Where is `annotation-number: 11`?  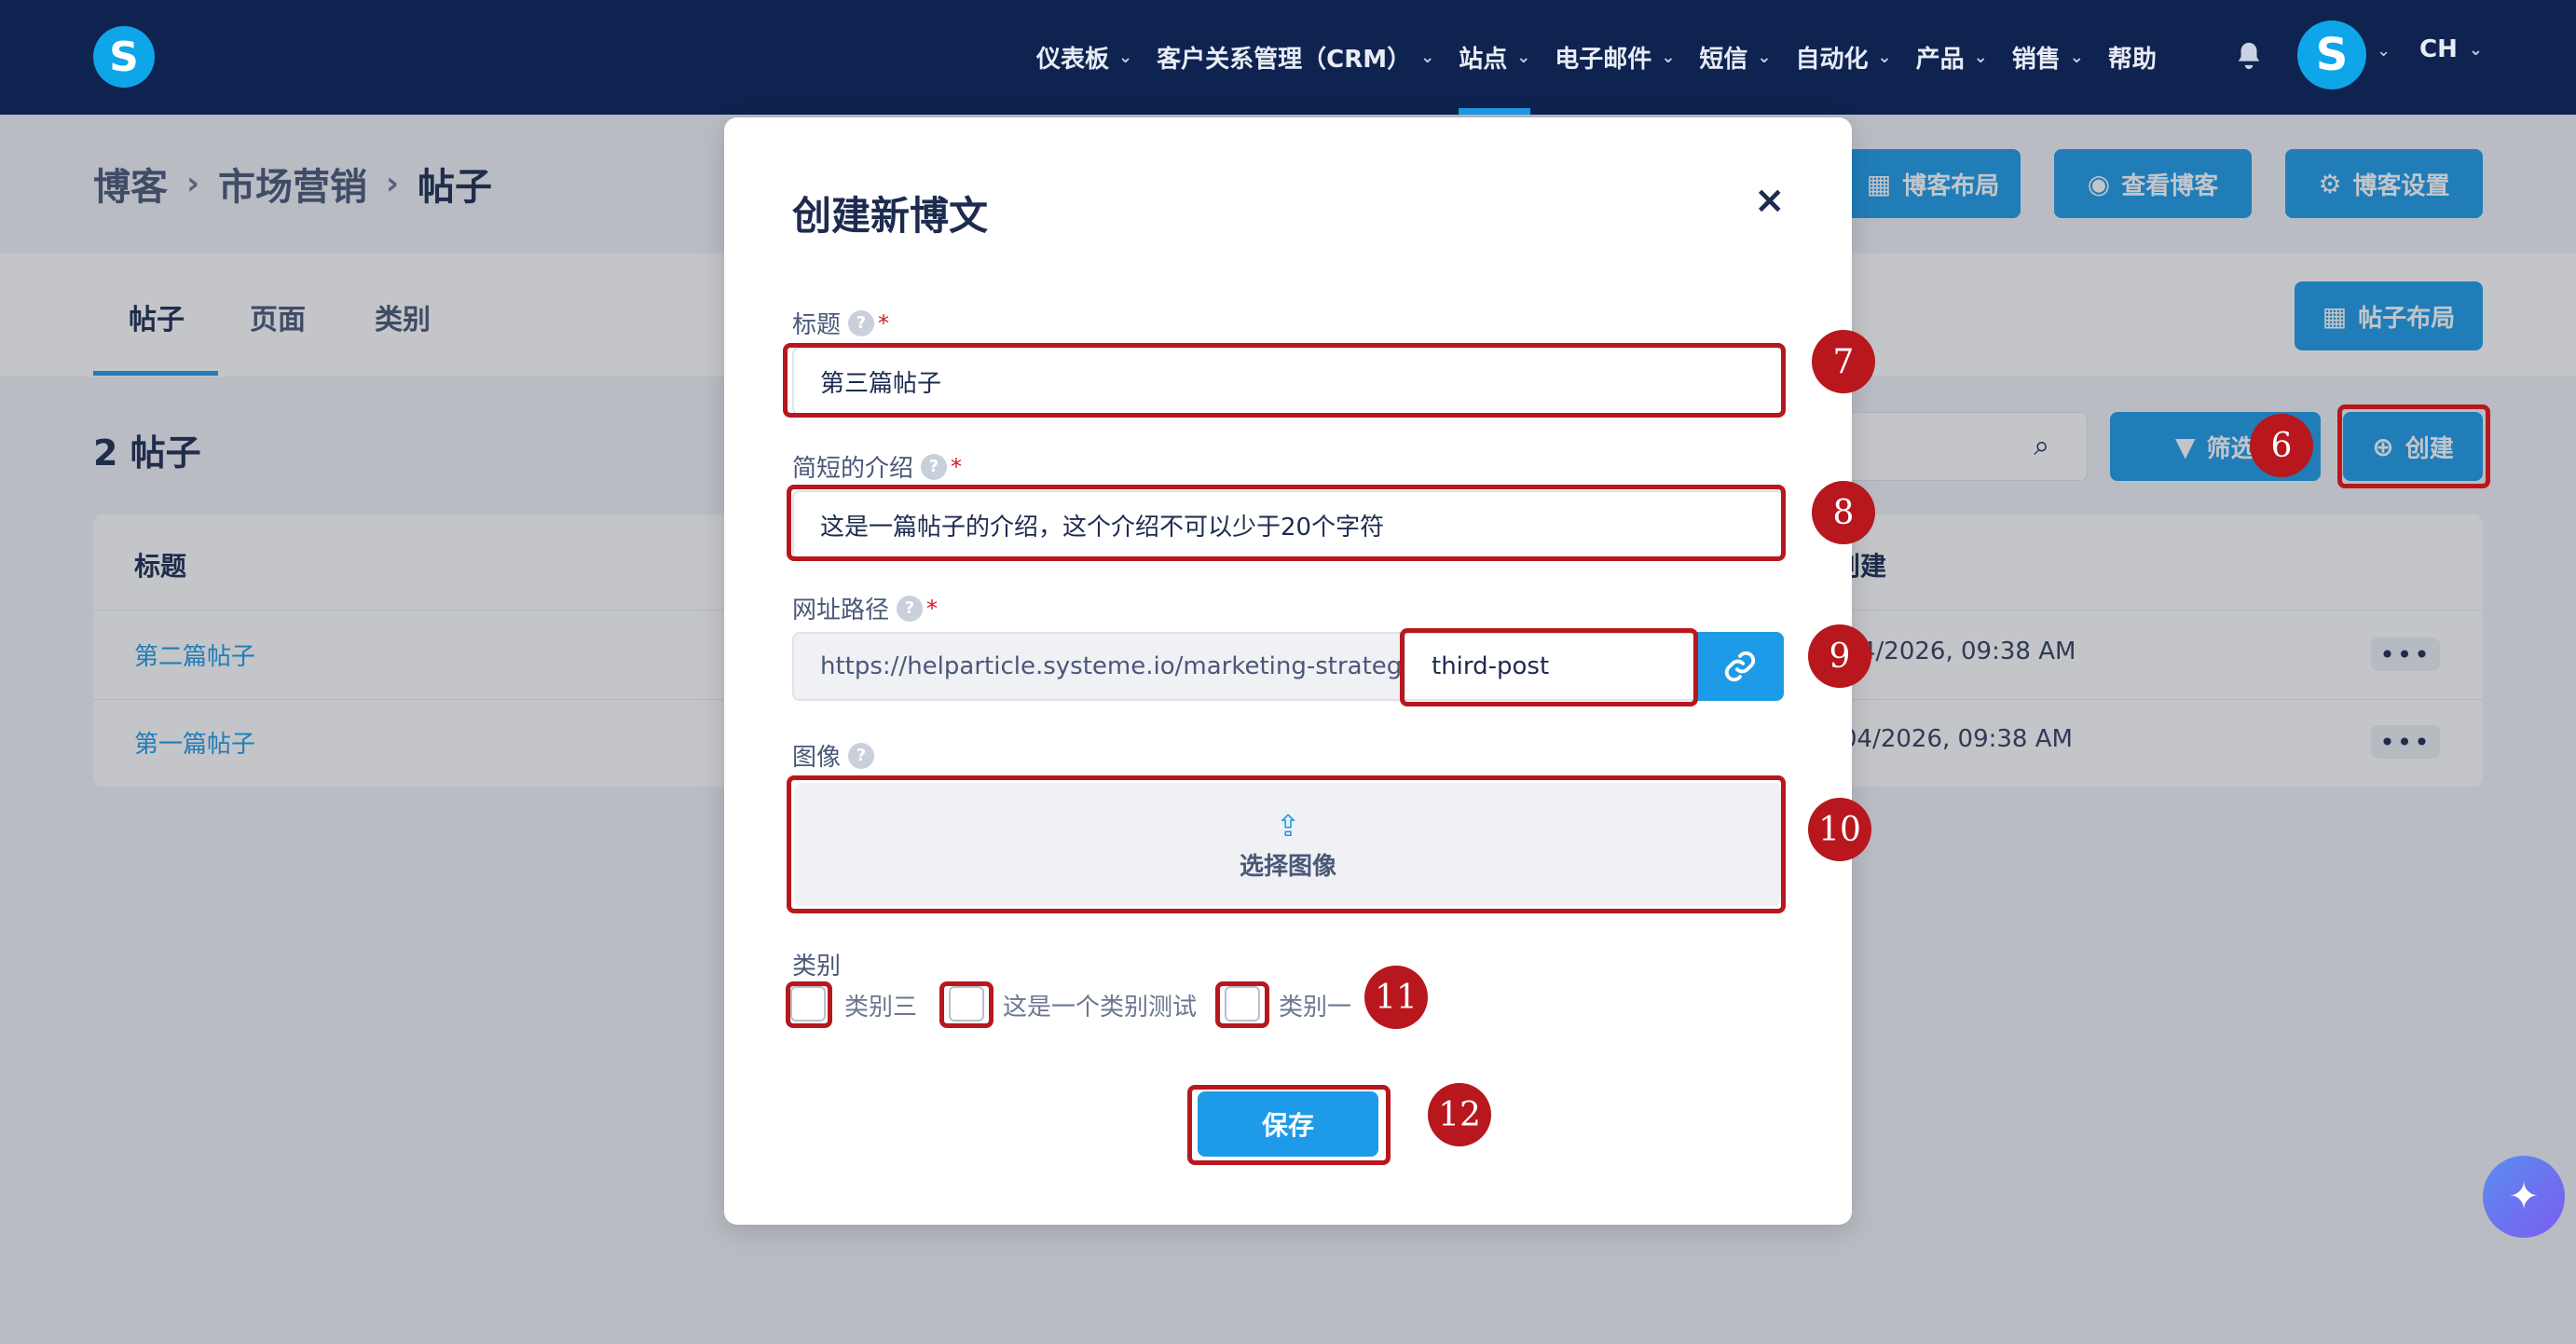
annotation-number: 11 is located at coordinates (1396, 997).